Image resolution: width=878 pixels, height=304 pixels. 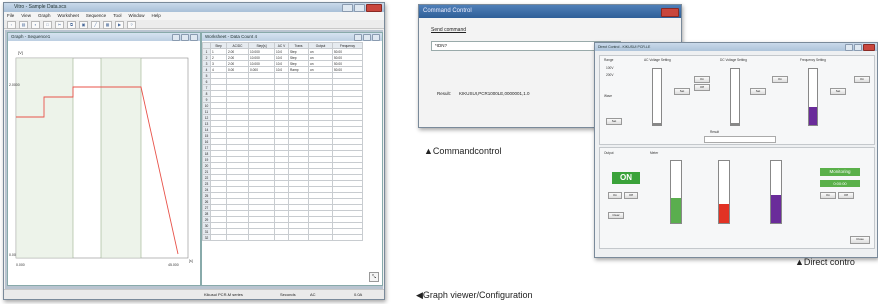 I want to click on result-label: Result:, so click(x=444, y=93).